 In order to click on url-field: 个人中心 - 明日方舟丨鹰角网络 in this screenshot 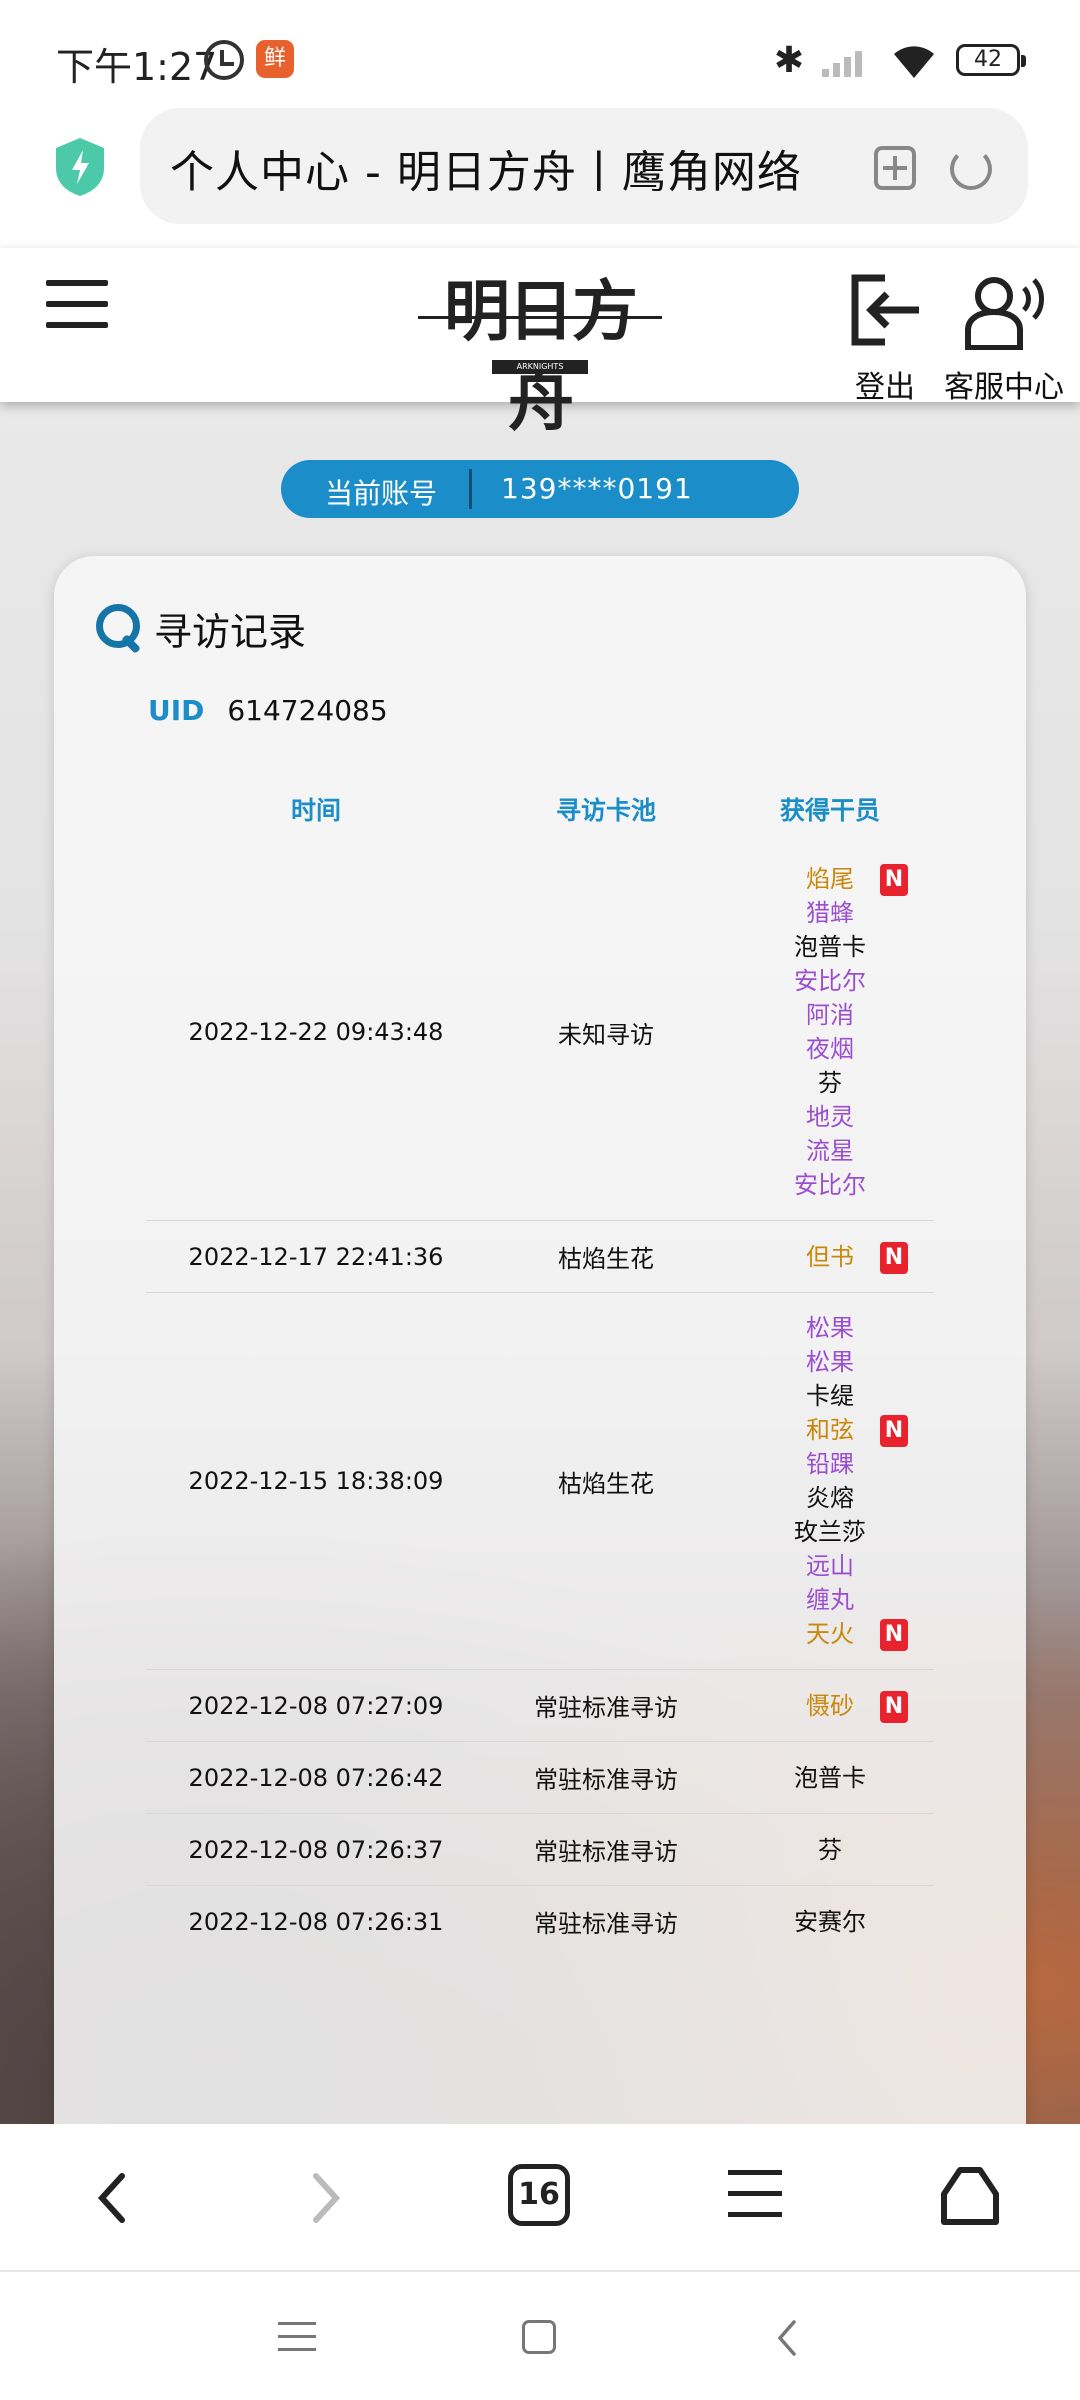, I will do `click(584, 166)`.